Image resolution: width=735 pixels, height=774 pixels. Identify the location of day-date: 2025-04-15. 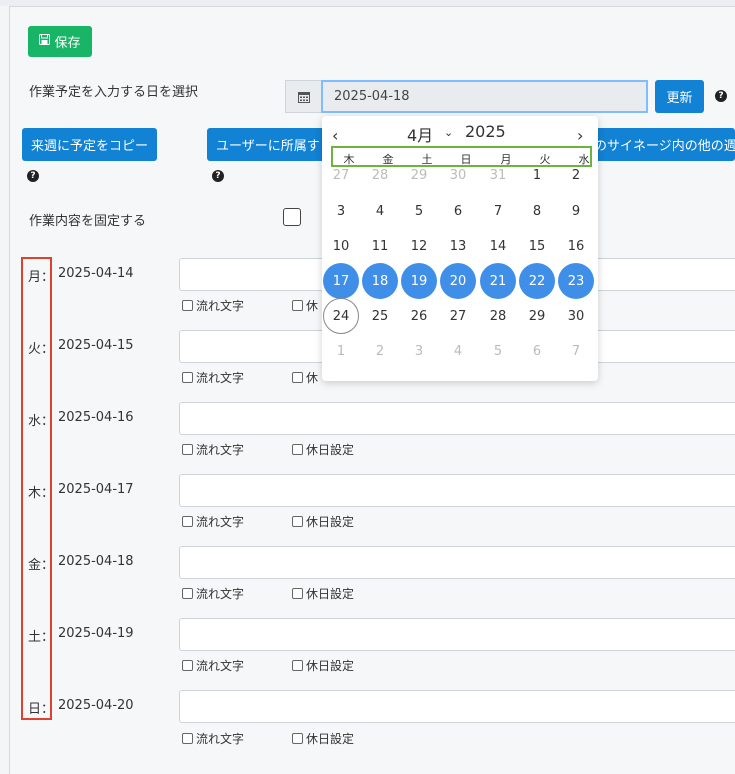
(96, 345).